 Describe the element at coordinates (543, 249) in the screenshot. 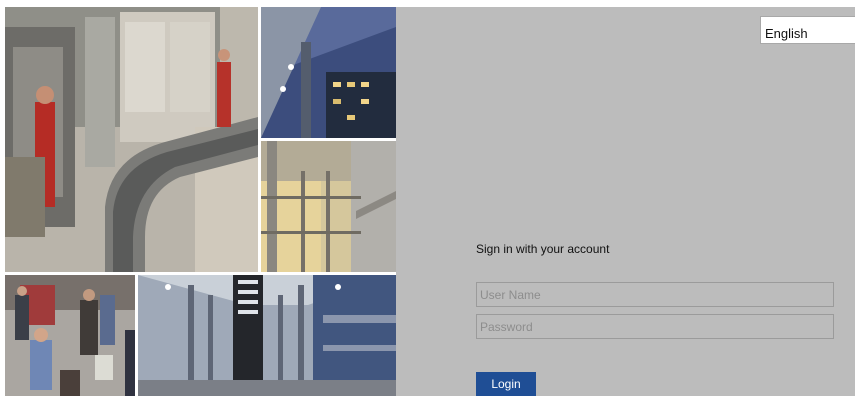

I see `sign-in-heading: Sign in with your account` at that location.